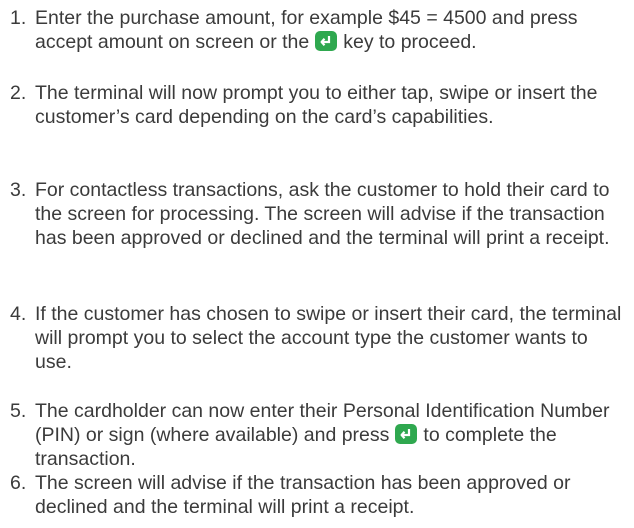 This screenshot has height=528, width=634. What do you see at coordinates (18, 483) in the screenshot?
I see `step-number: 6.` at bounding box center [18, 483].